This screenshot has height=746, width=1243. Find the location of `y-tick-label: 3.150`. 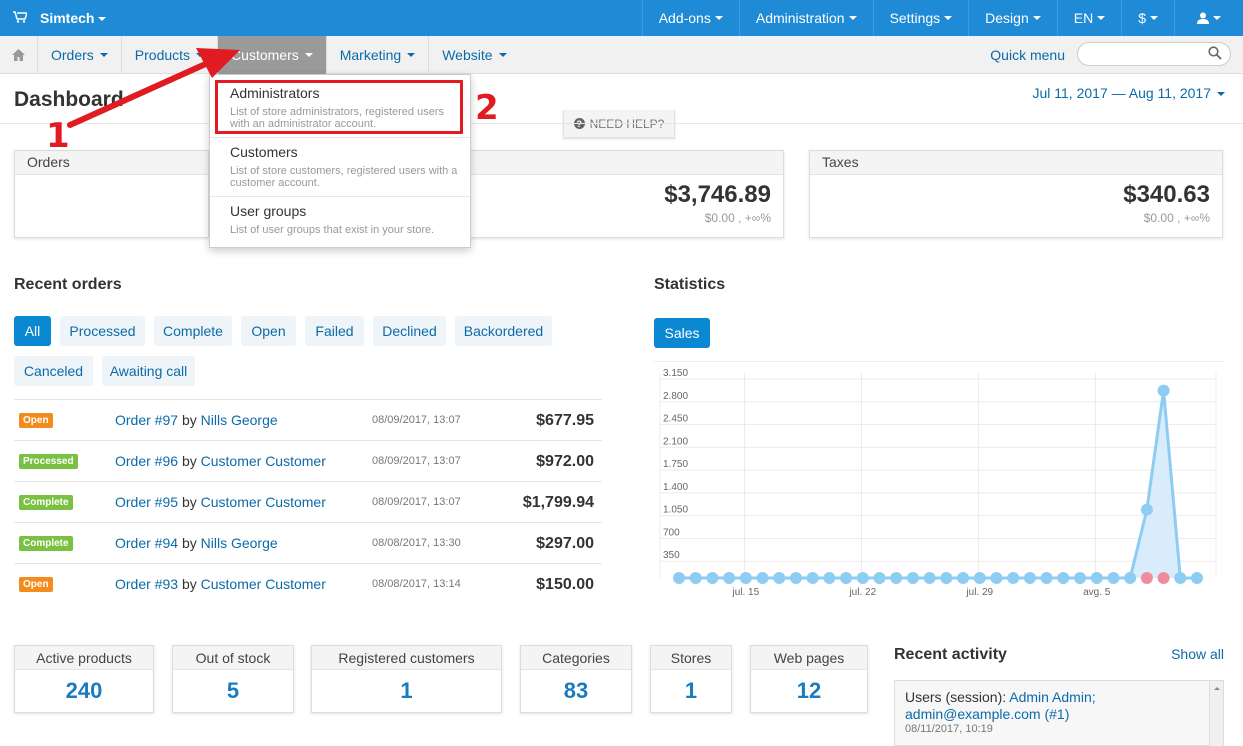

y-tick-label: 3.150 is located at coordinates (675, 373).